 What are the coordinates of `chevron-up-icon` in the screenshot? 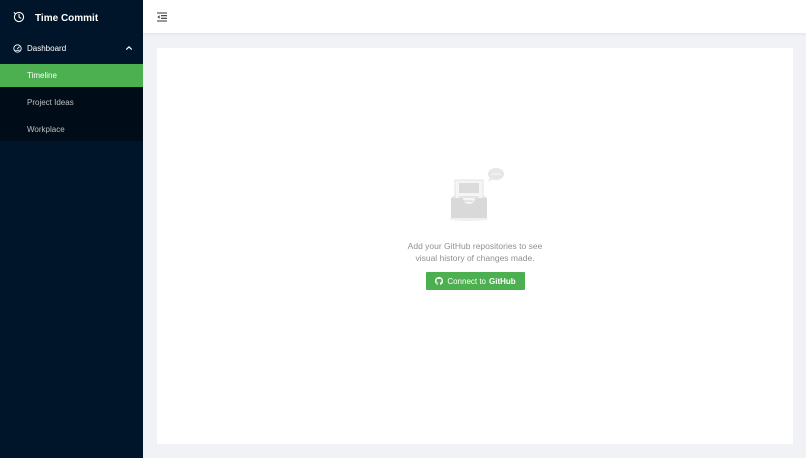 It's located at (129, 48).